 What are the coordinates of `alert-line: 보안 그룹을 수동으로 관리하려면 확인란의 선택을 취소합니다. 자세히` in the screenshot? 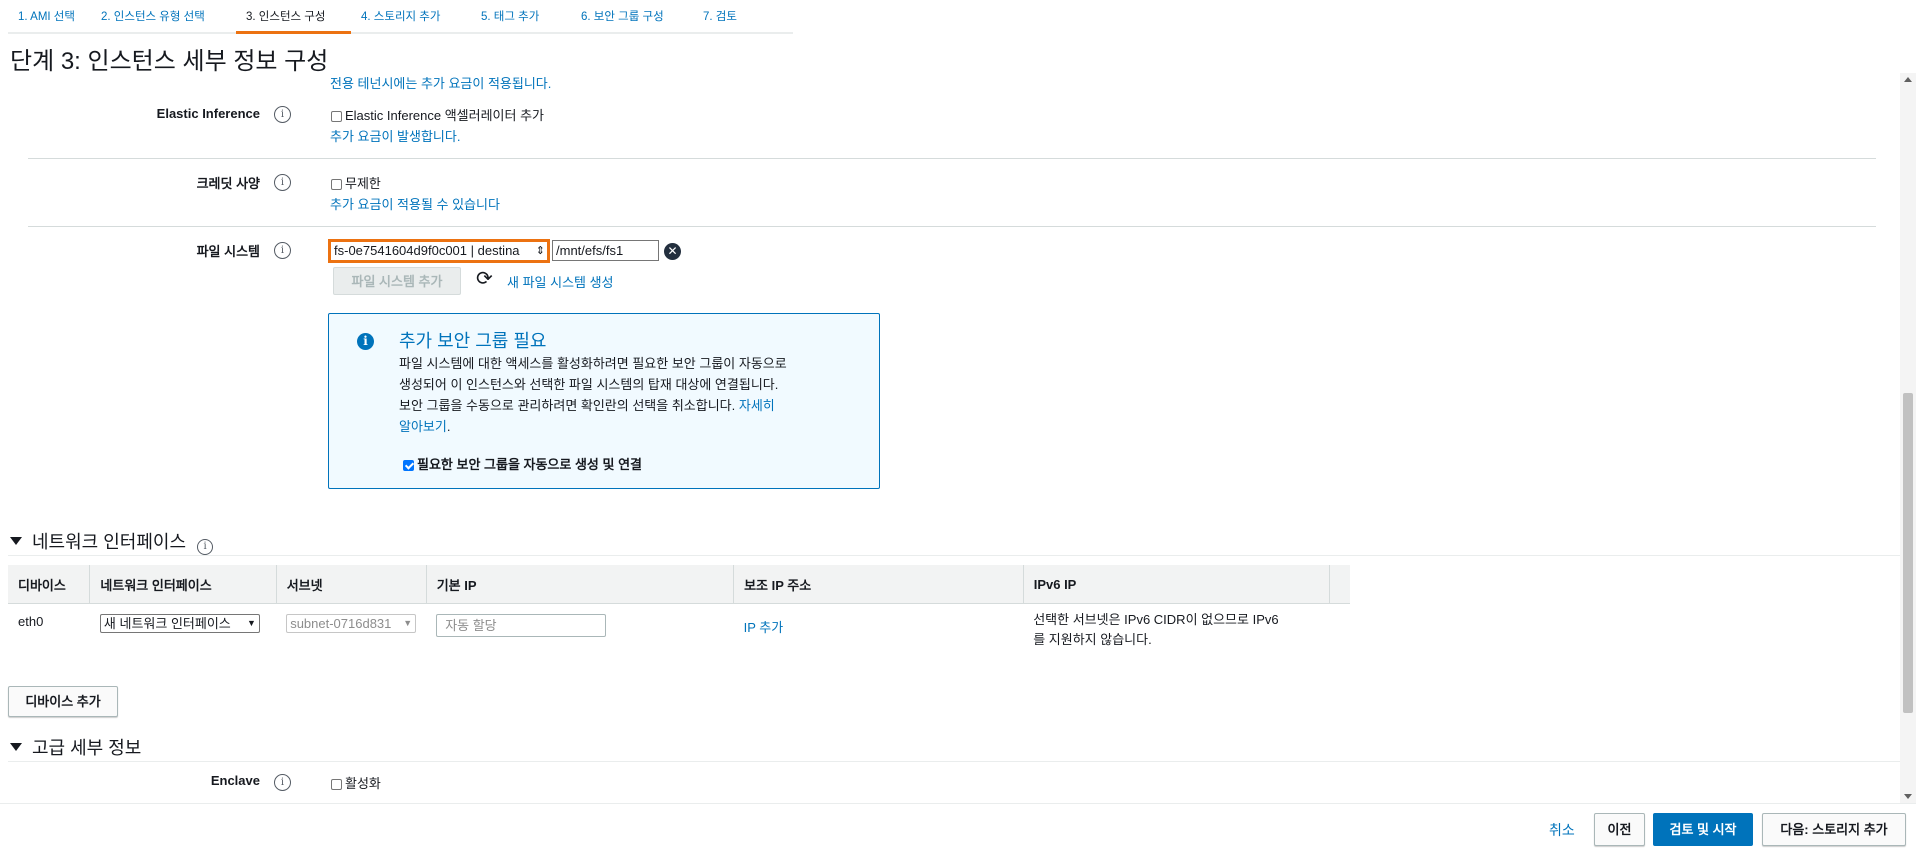 It's located at (619, 405).